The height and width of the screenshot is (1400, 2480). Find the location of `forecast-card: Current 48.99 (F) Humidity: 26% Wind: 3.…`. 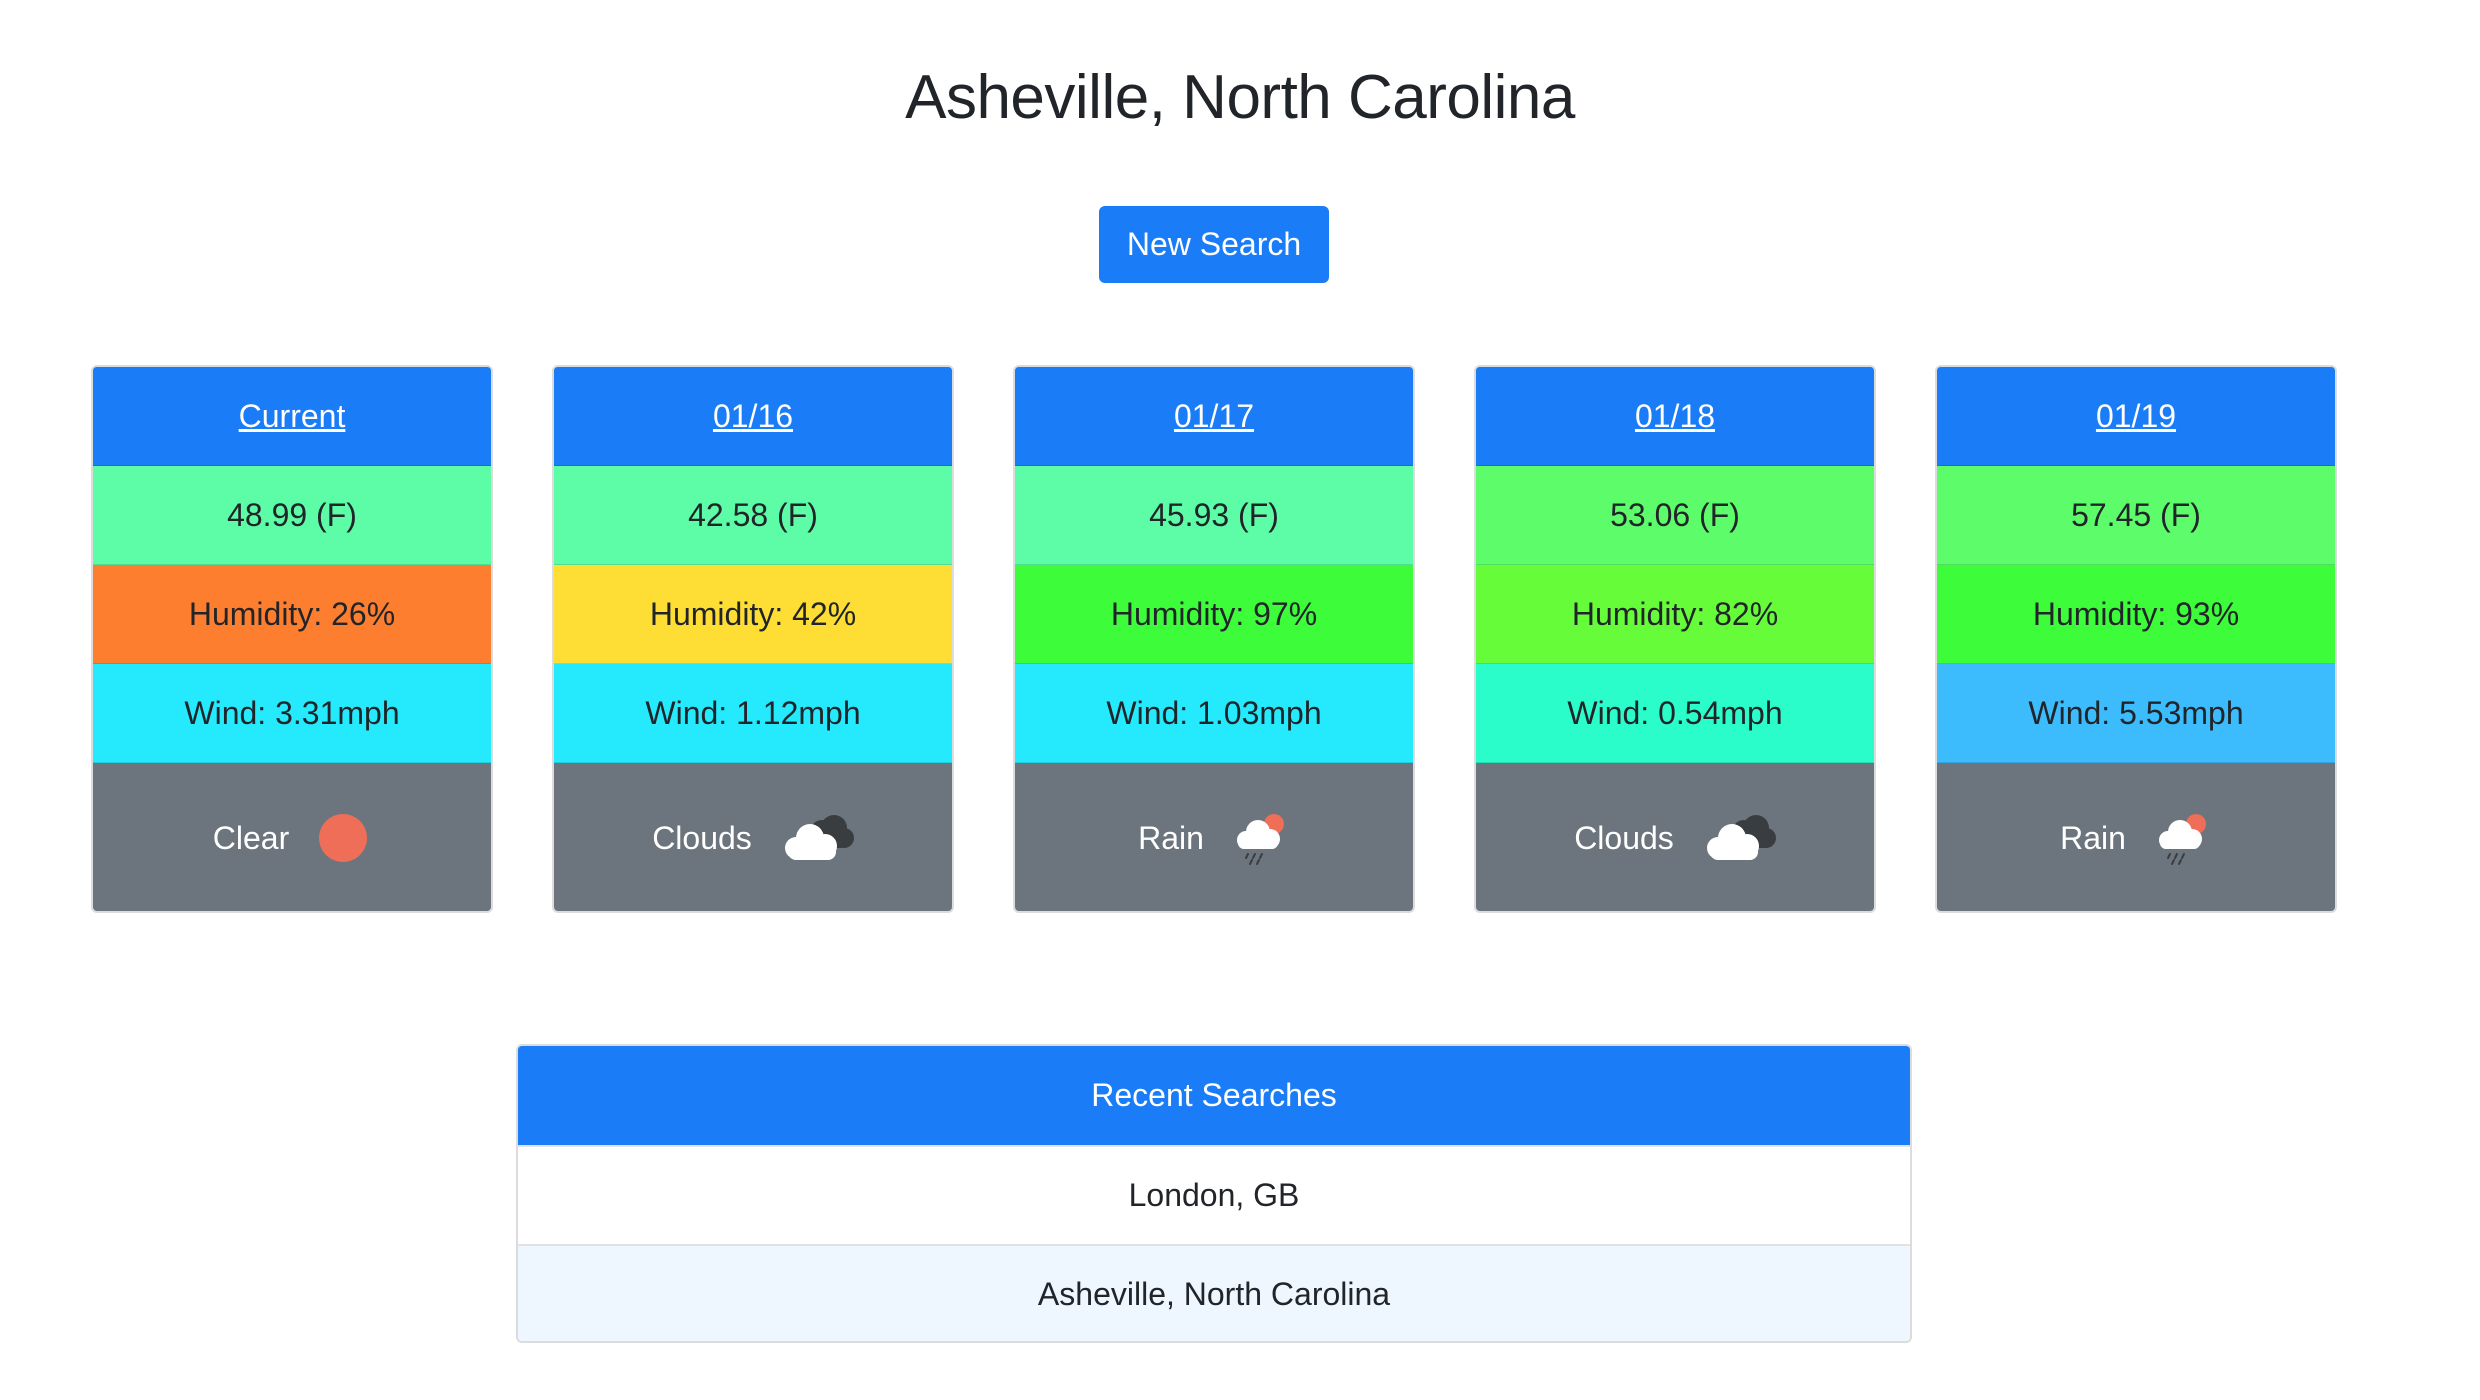

forecast-card: Current 48.99 (F) Humidity: 26% Wind: 3.… is located at coordinates (292, 639).